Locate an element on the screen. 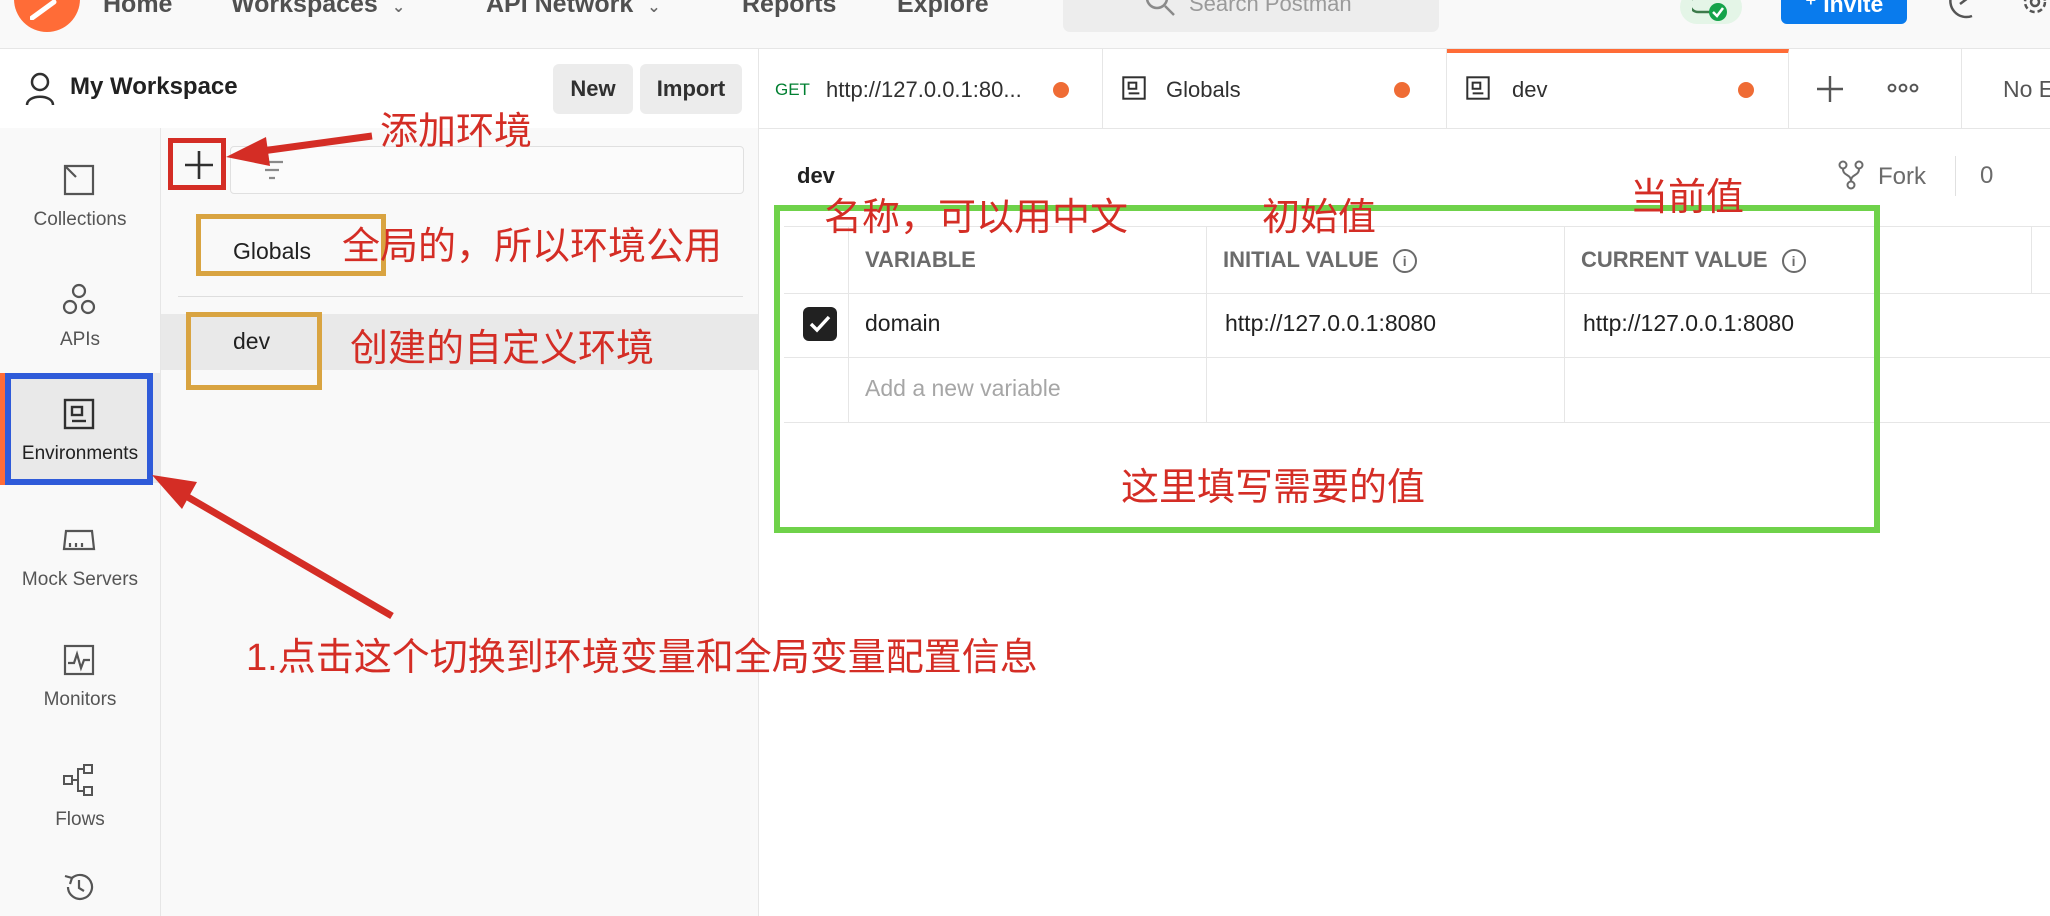 This screenshot has width=2050, height=916. annotation-globals: 全局的，所以环境公用 is located at coordinates (532, 247).